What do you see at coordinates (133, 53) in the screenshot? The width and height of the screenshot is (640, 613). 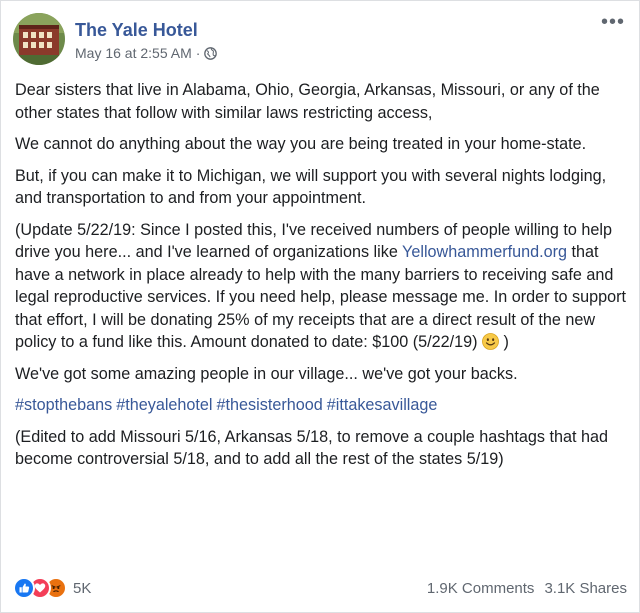 I see `post-timestamp: May 16 at 2:55 AM` at bounding box center [133, 53].